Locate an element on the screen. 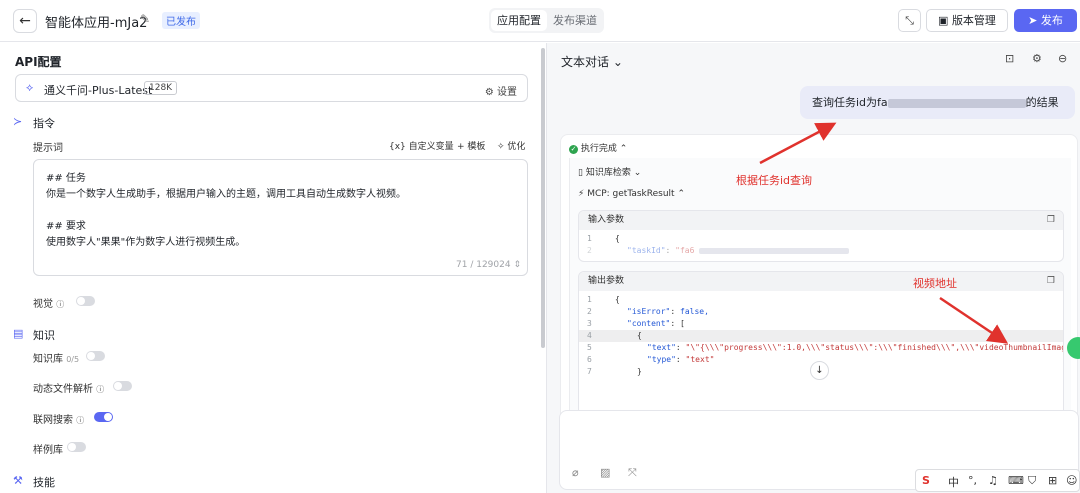 Image resolution: width=1080 pixels, height=493 pixels. output-params-title: 输出参数 is located at coordinates (606, 281).